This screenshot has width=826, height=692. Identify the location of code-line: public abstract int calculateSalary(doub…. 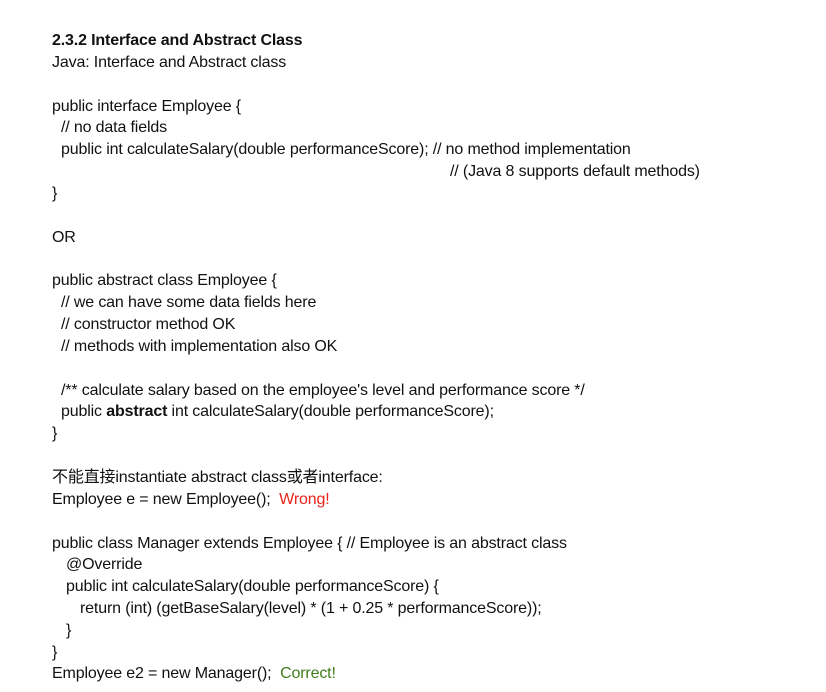
(432, 412).